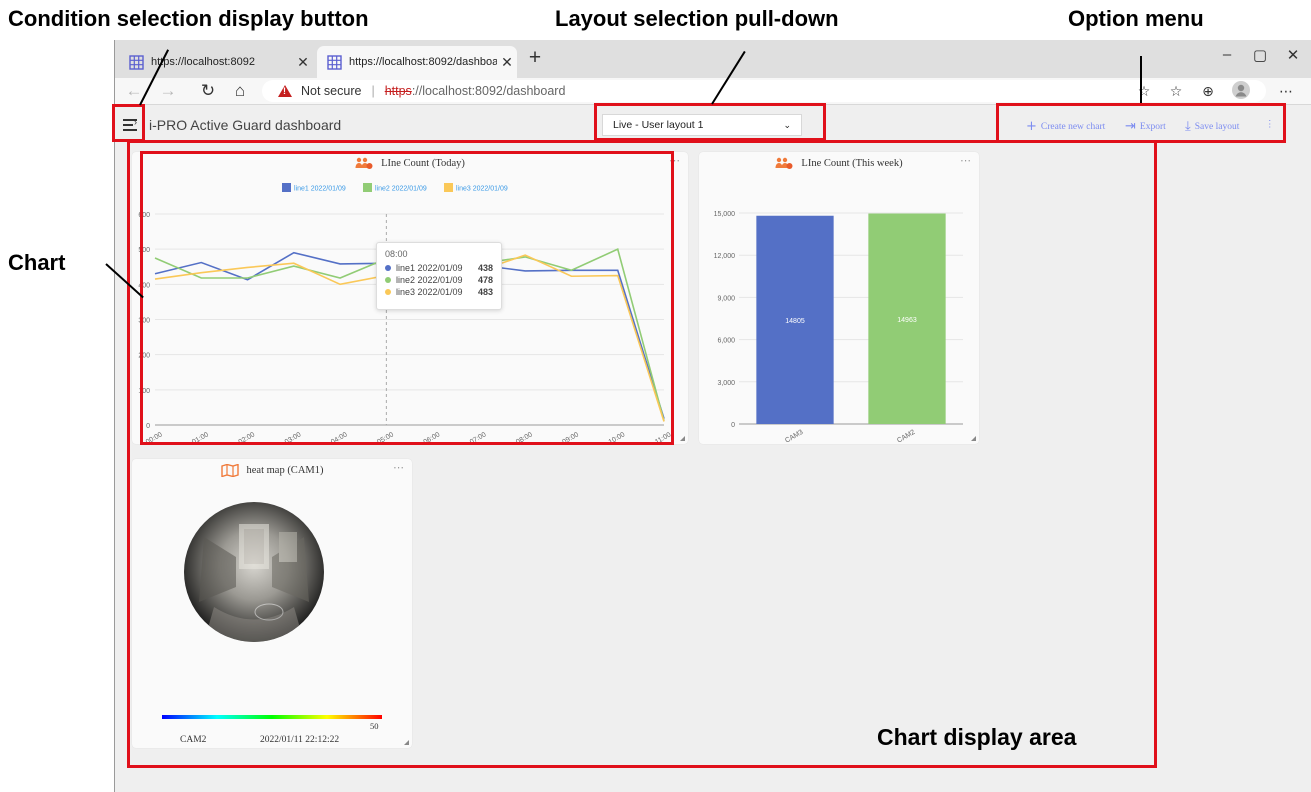 The height and width of the screenshot is (792, 1311). What do you see at coordinates (398, 91) in the screenshot?
I see `address-scheme: https` at bounding box center [398, 91].